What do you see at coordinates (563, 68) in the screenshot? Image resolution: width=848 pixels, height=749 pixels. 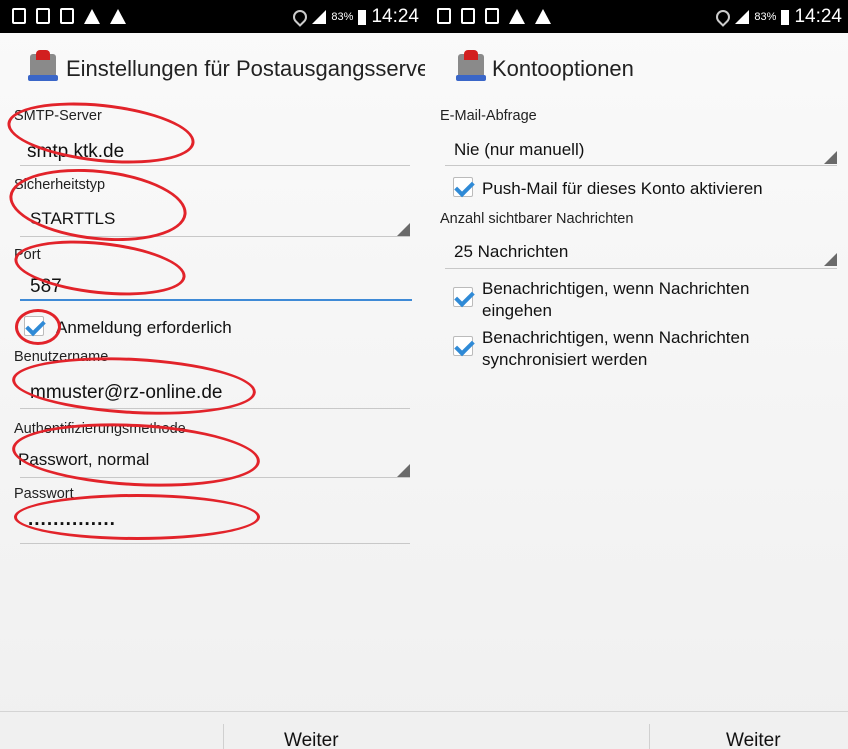 I see `page-title: Kontooptionen` at bounding box center [563, 68].